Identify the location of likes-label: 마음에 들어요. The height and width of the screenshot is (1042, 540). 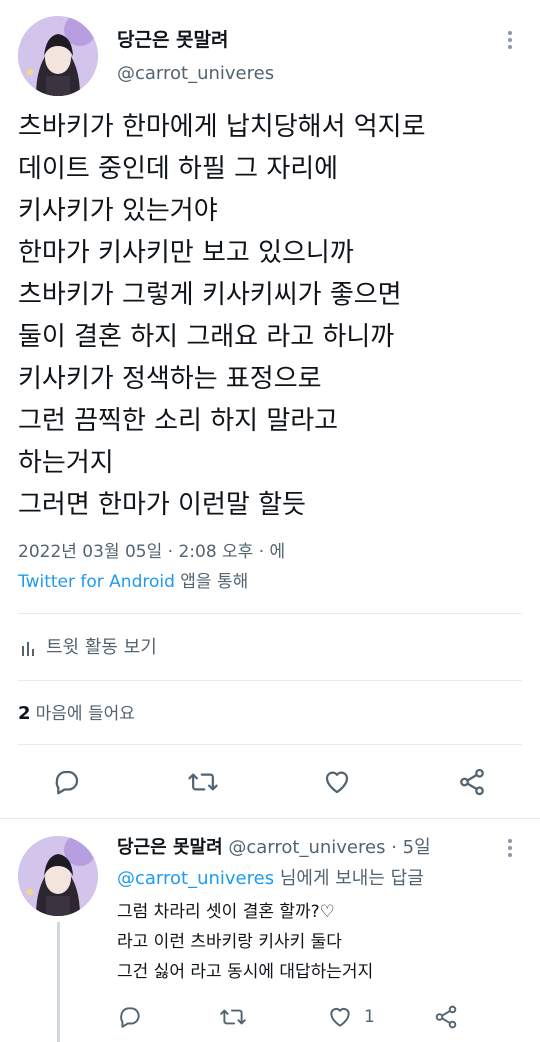
(85, 714).